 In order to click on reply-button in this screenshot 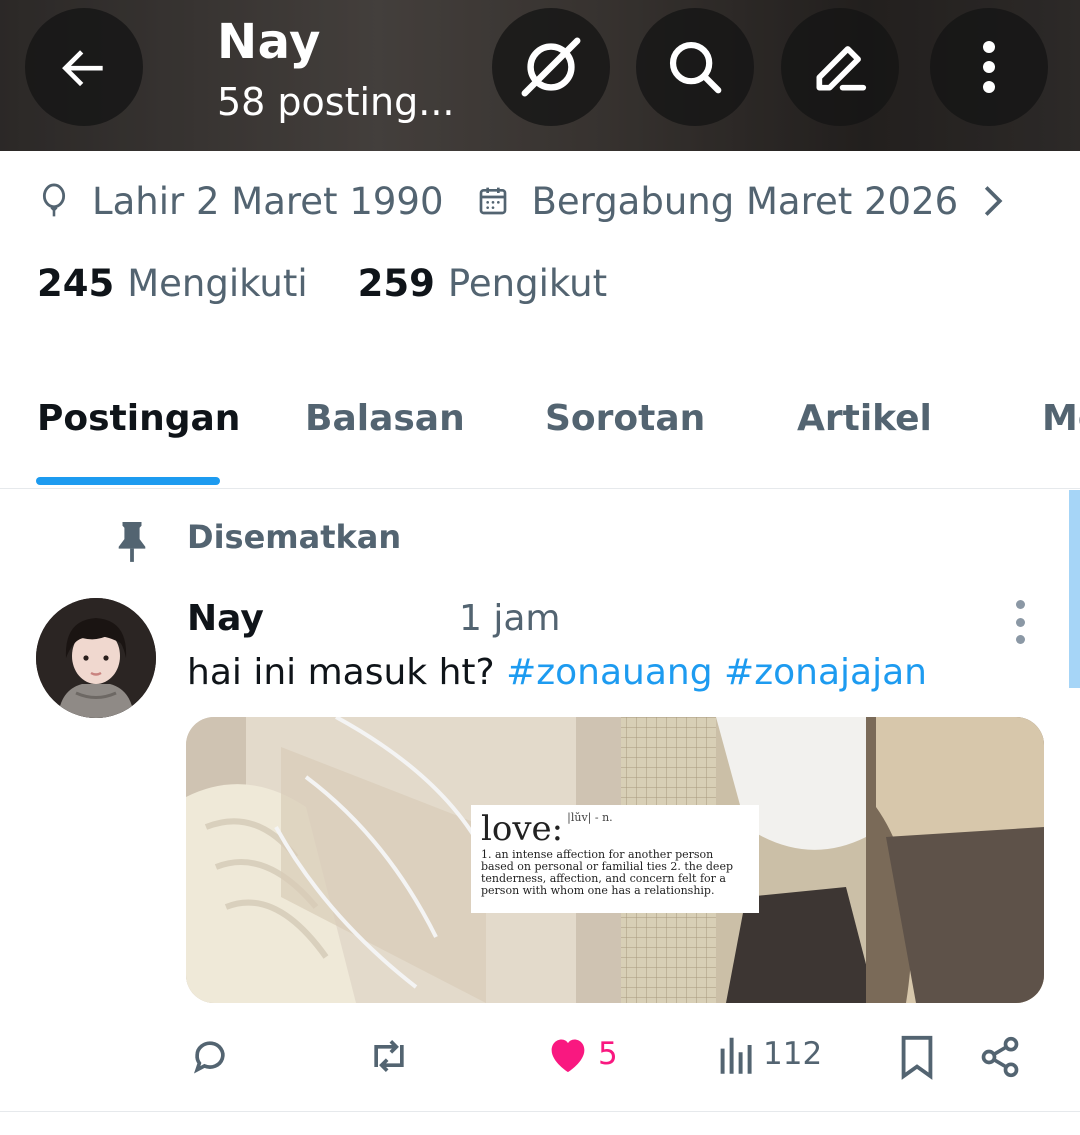, I will do `click(210, 1056)`.